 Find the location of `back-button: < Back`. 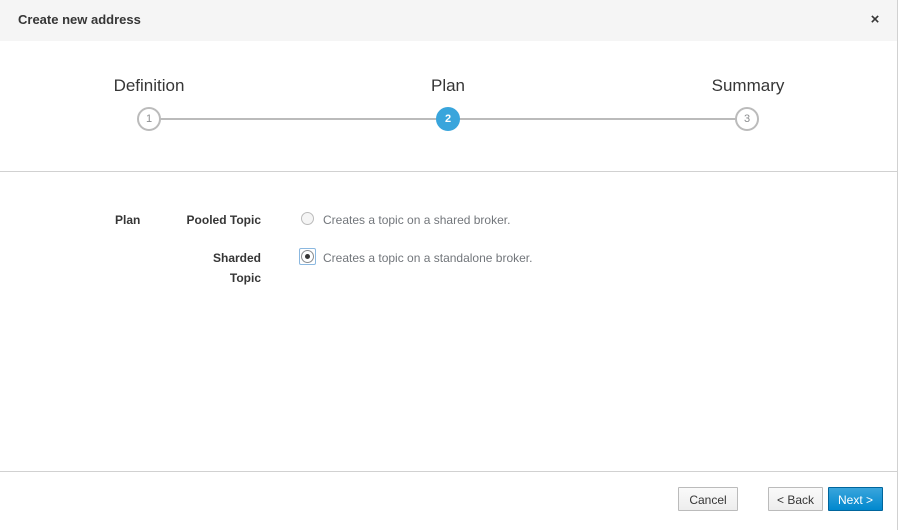

back-button: < Back is located at coordinates (795, 499).